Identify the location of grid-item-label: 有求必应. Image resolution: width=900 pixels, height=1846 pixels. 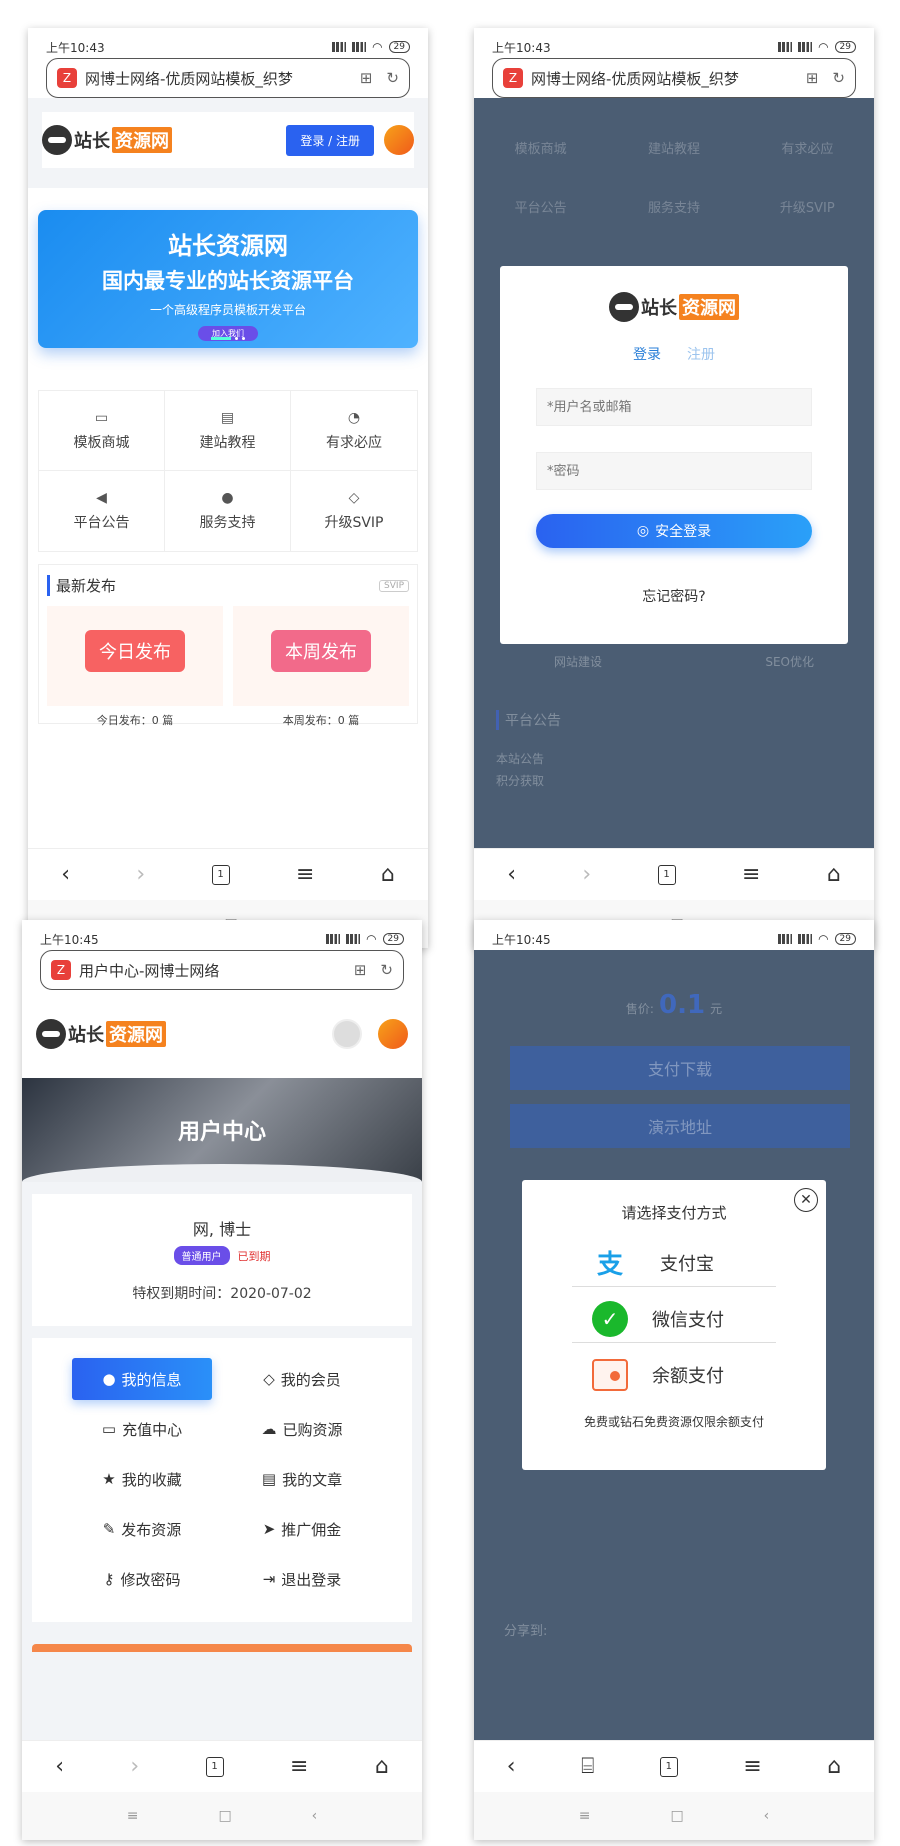
(354, 442).